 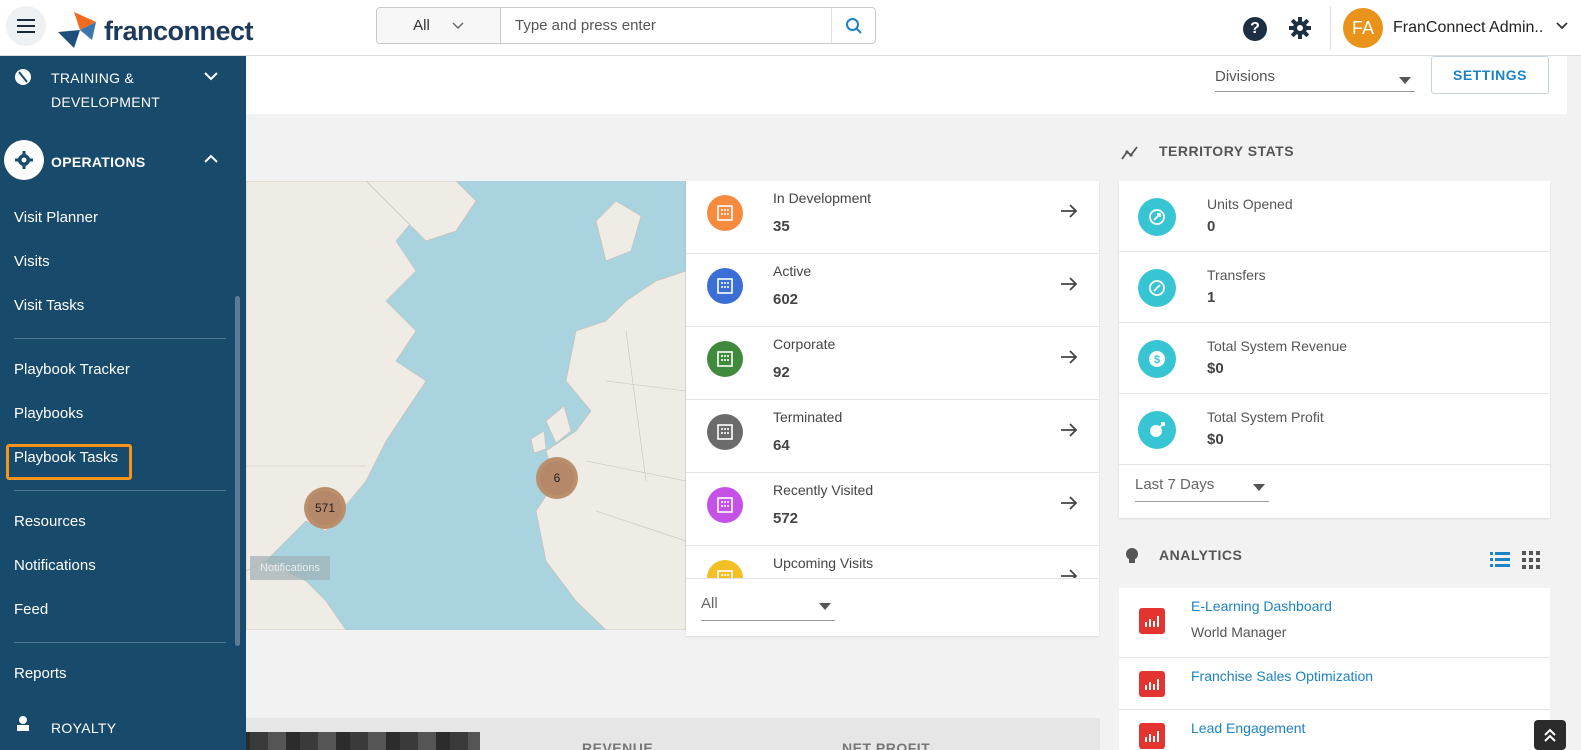 What do you see at coordinates (1334, 358) in the screenshot?
I see `territory-row-total-system-revenue: $ Total System Revenue $0` at bounding box center [1334, 358].